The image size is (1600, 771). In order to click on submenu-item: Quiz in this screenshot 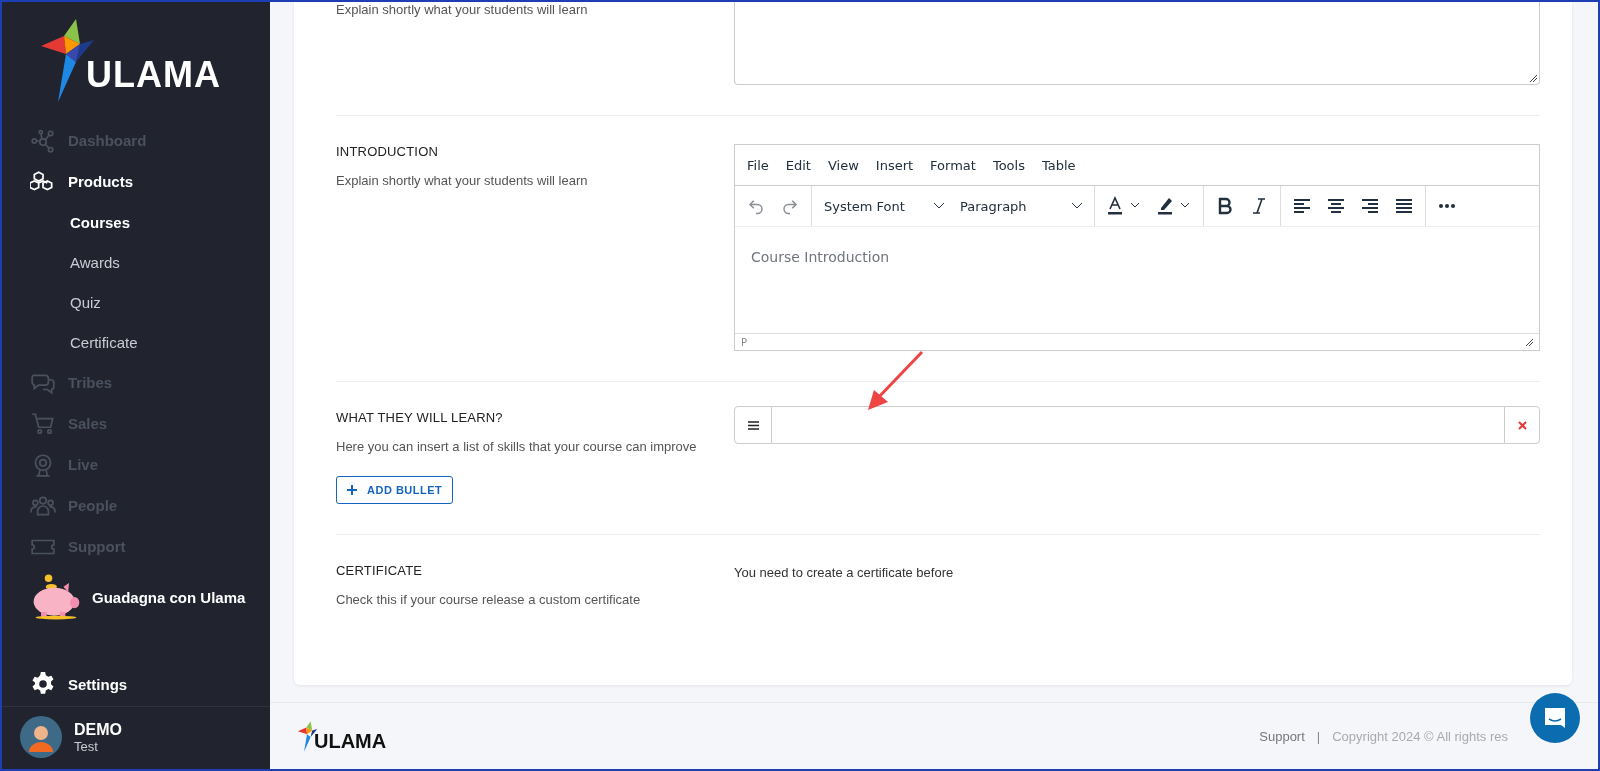, I will do `click(136, 302)`.